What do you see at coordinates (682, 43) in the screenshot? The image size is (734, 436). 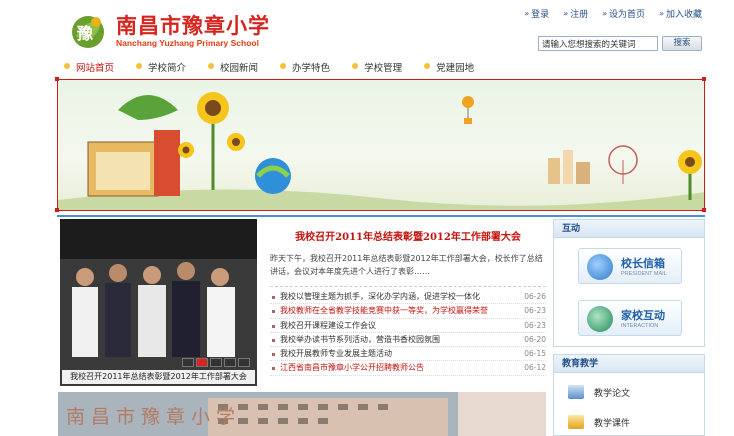 I see `search-button: 搜索` at bounding box center [682, 43].